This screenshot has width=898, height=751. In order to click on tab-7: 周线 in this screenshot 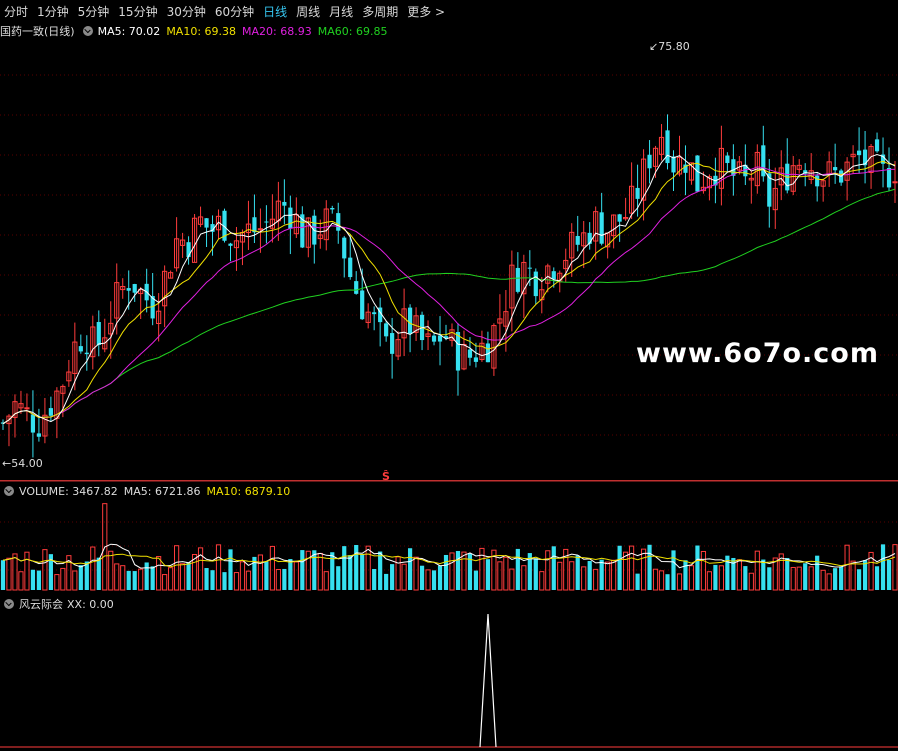, I will do `click(308, 11)`.